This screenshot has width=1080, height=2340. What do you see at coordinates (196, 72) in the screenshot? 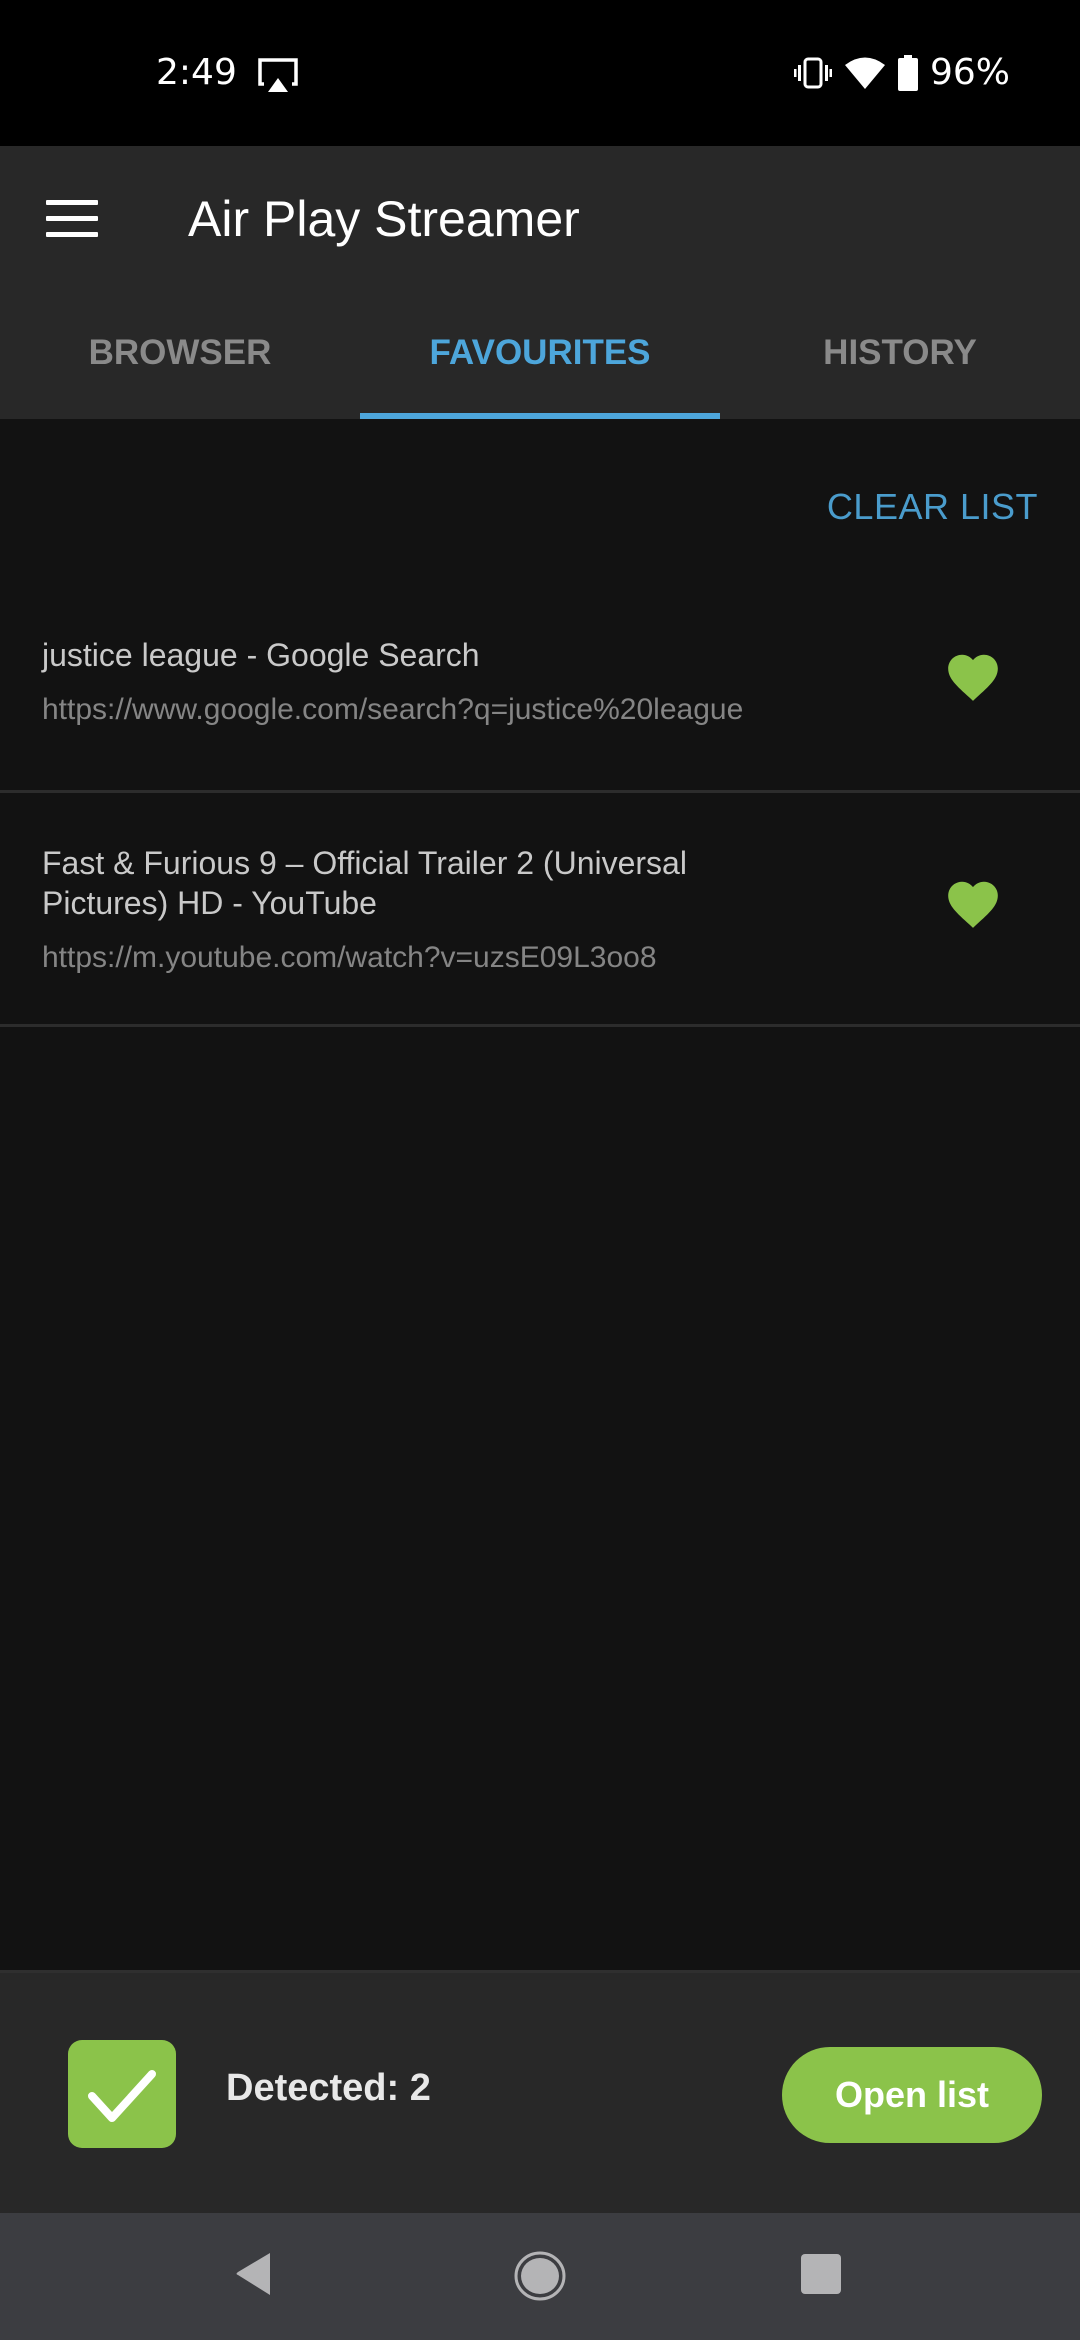
I see `status-time: 2:49` at bounding box center [196, 72].